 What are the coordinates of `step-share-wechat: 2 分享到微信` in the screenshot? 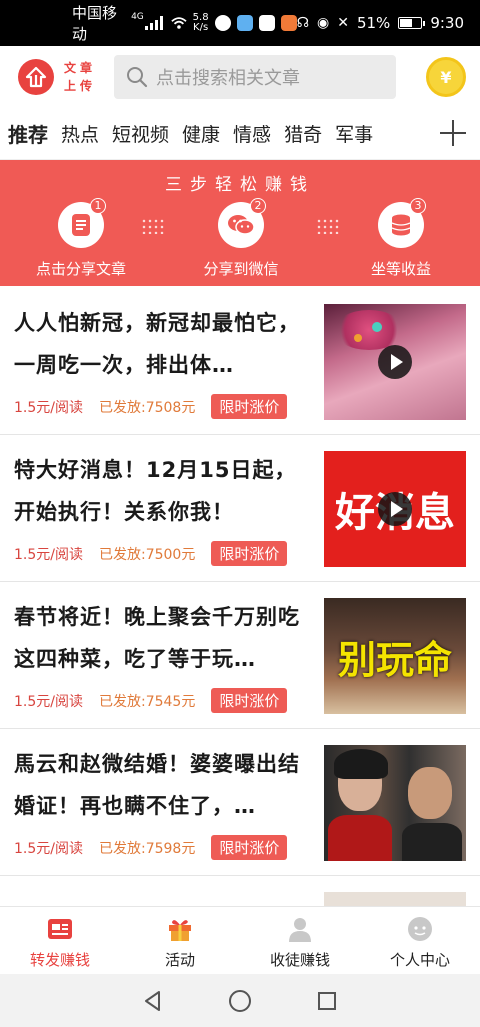 It's located at (241, 238).